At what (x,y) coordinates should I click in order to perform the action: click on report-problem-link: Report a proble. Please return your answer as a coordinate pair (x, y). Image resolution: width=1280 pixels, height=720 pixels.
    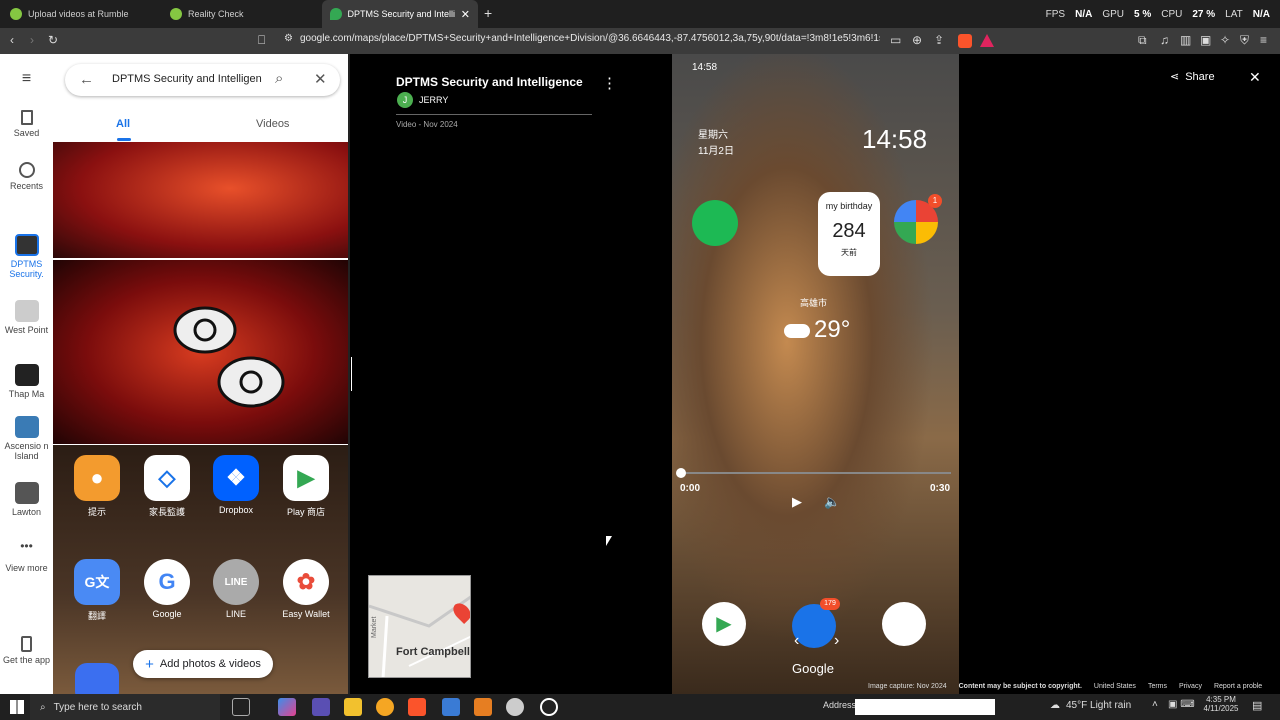
    Looking at the image, I should click on (1238, 686).